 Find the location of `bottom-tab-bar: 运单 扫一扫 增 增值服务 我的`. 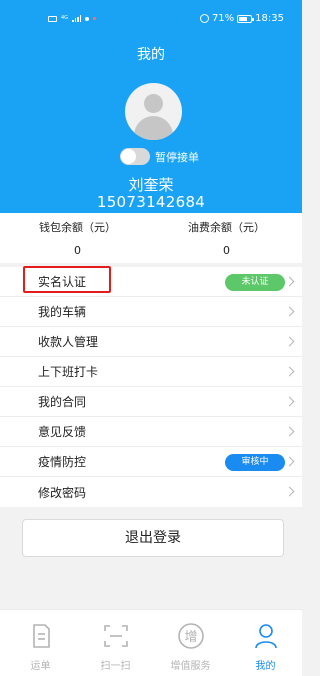

bottom-tab-bar: 运单 扫一扫 增 增值服务 我的 is located at coordinates (151, 642).